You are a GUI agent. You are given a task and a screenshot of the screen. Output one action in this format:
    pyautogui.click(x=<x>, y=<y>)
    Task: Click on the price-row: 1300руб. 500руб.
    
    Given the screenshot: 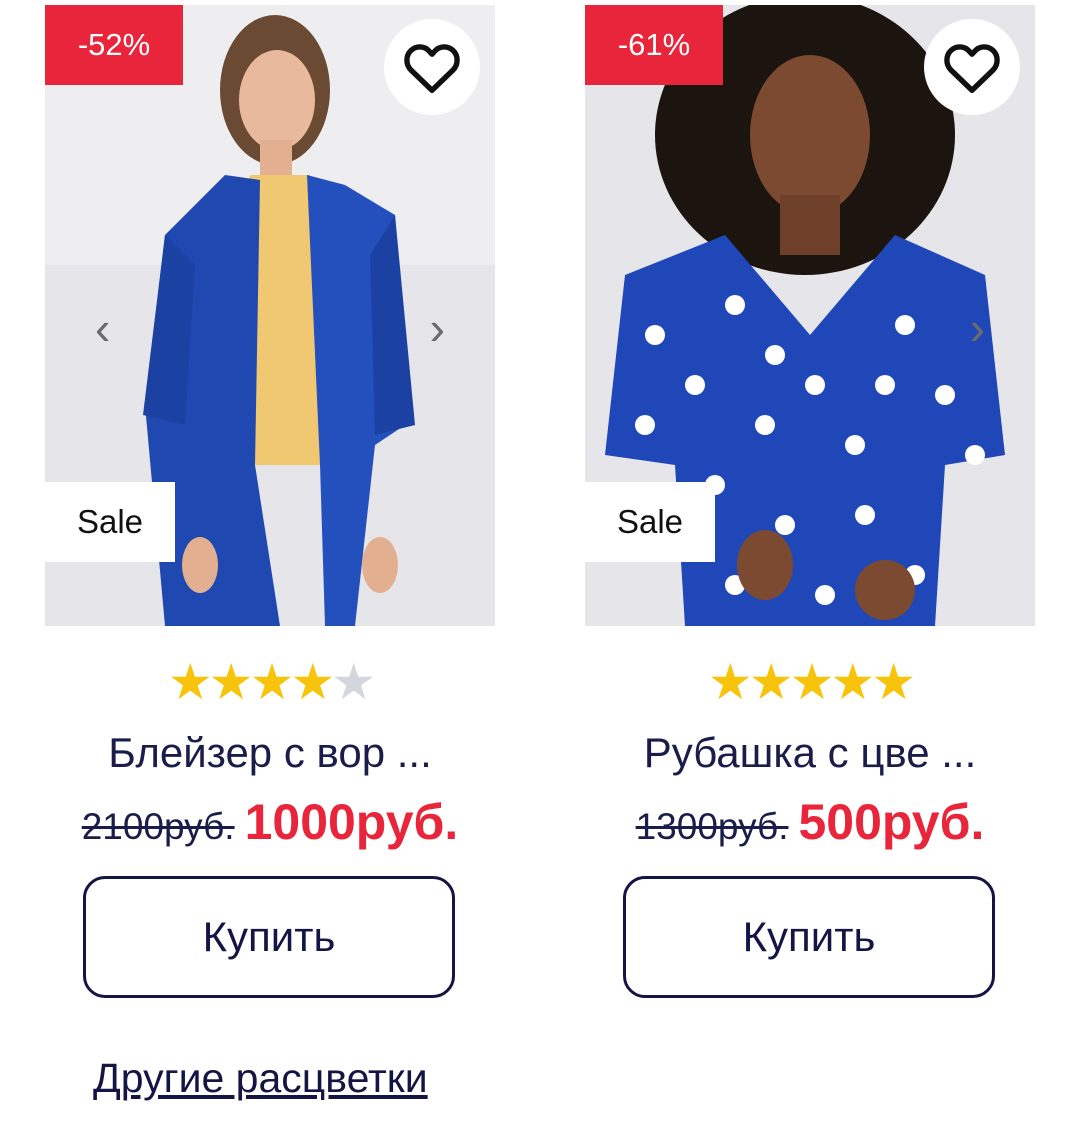 What is the action you would take?
    pyautogui.click(x=810, y=822)
    